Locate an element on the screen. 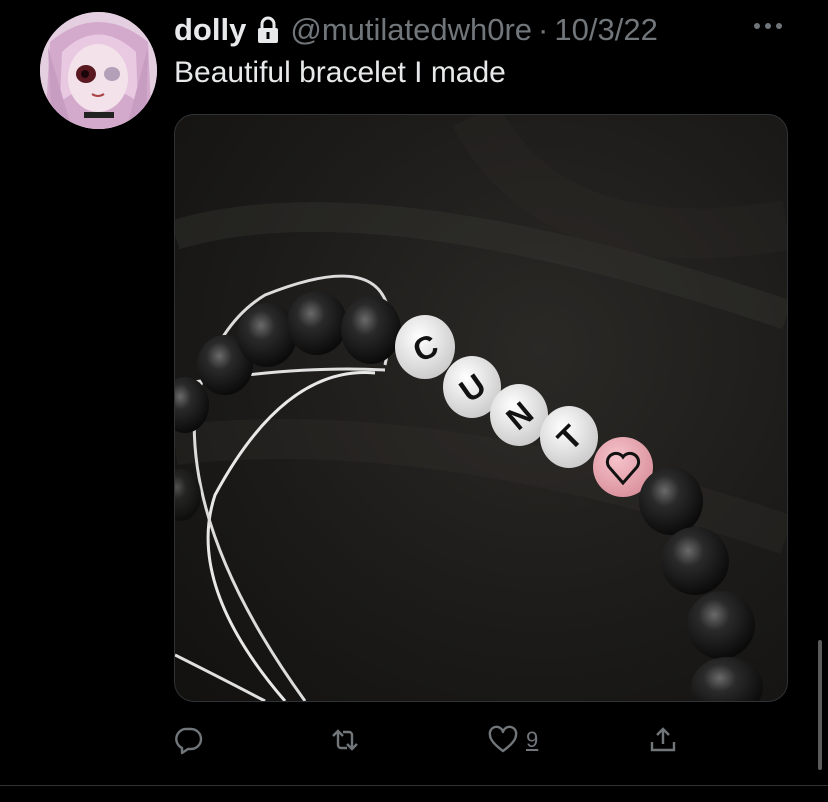 This screenshot has width=828, height=802. handle: @mutilatedwh0re is located at coordinates (411, 30).